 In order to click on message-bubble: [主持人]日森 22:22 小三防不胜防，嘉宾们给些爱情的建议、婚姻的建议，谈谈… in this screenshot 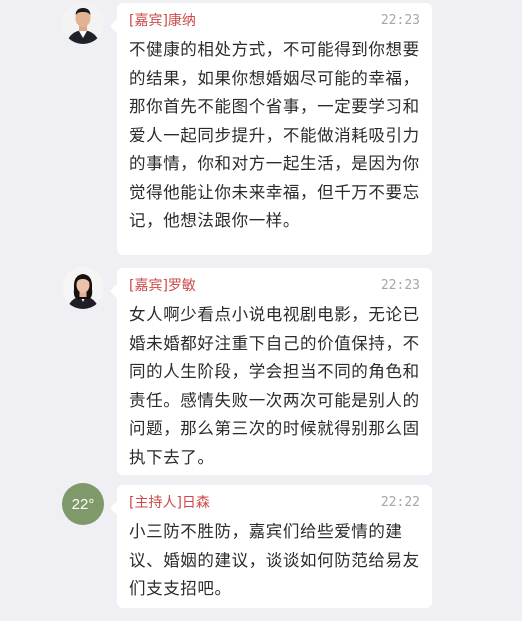, I will do `click(271, 546)`.